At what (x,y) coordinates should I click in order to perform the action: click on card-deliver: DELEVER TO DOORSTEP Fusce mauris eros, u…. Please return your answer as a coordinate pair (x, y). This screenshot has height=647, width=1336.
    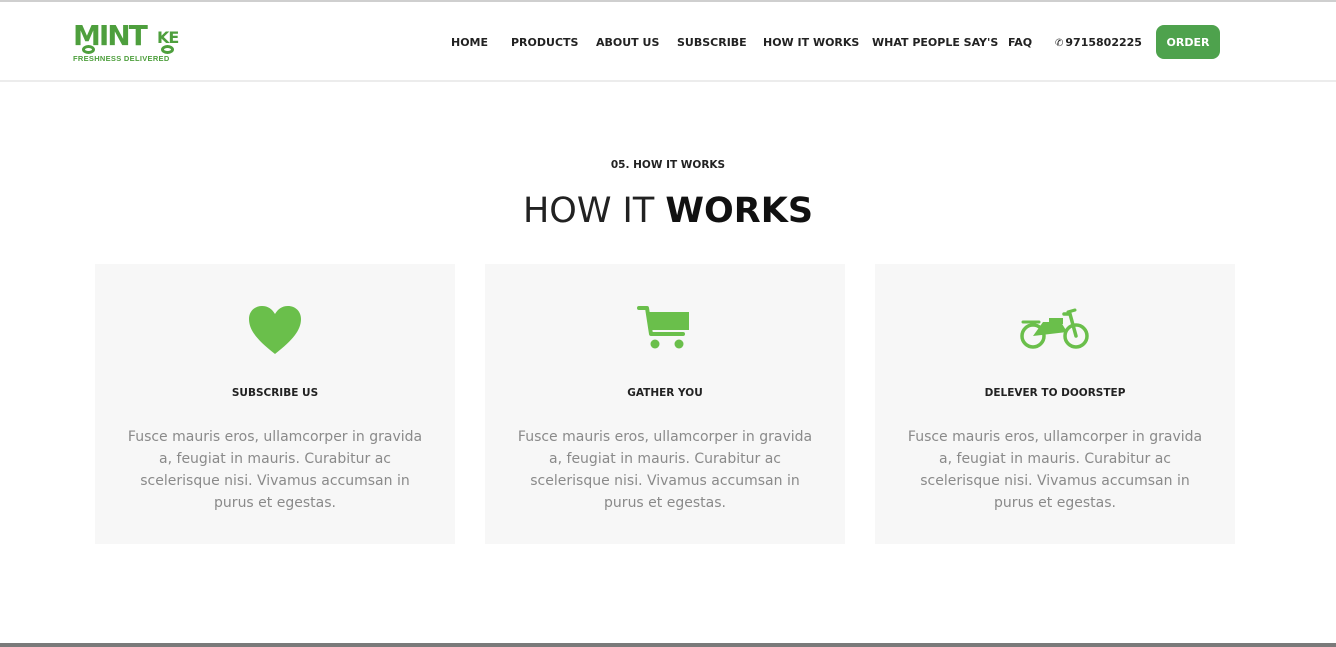
    Looking at the image, I should click on (1055, 404).